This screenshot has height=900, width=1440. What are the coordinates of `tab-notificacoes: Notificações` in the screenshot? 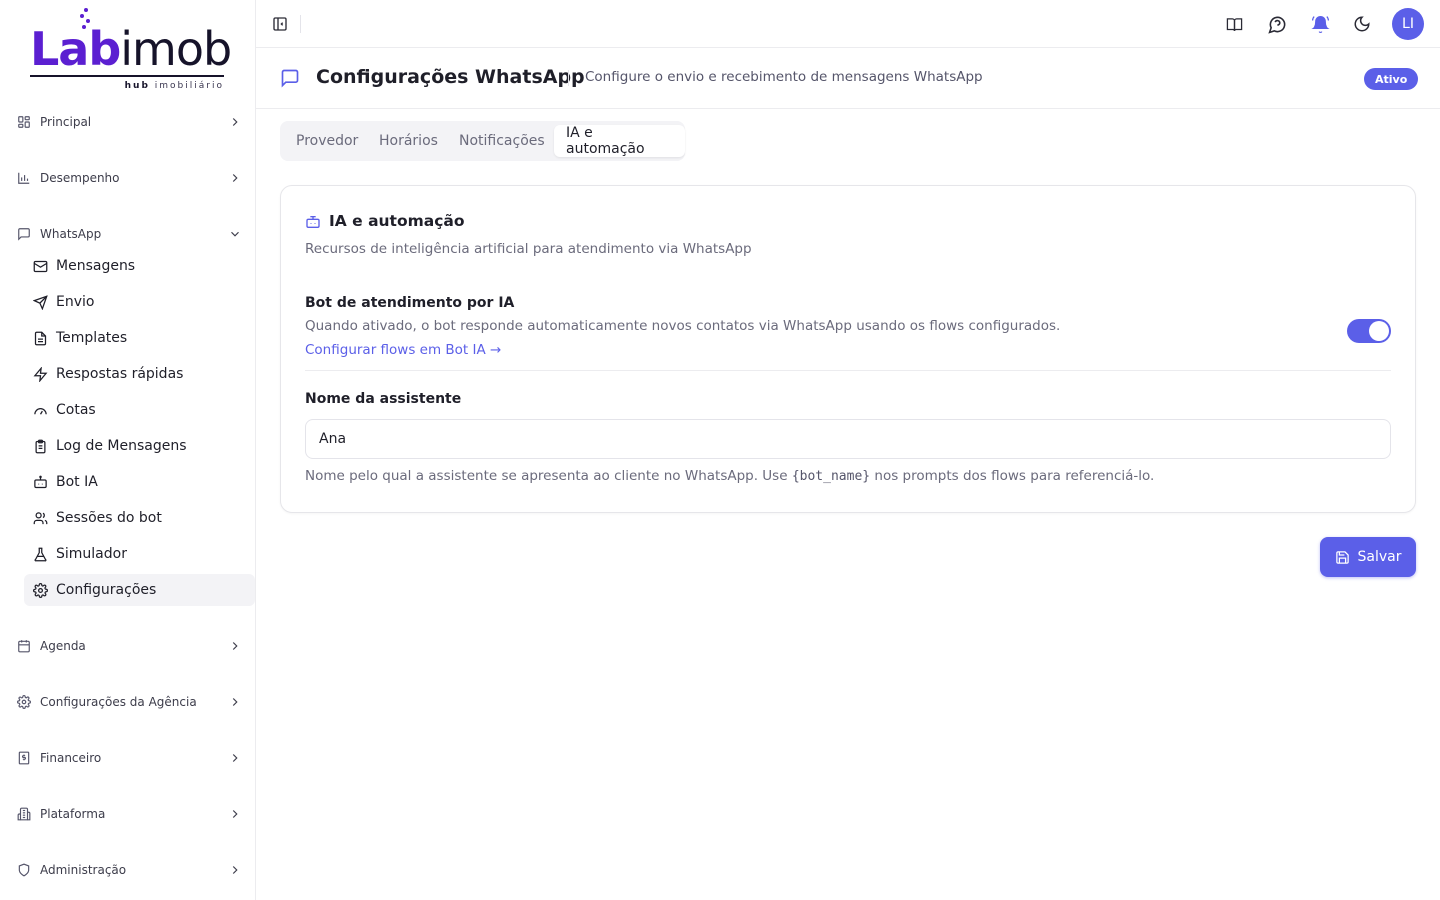 It's located at (502, 141).